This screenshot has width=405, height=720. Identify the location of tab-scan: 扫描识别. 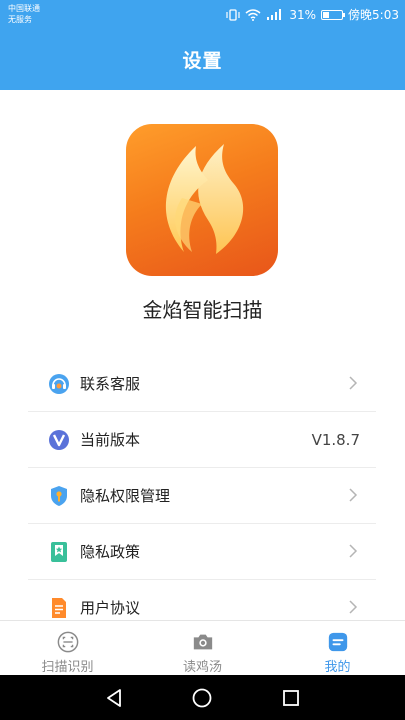
(67, 648).